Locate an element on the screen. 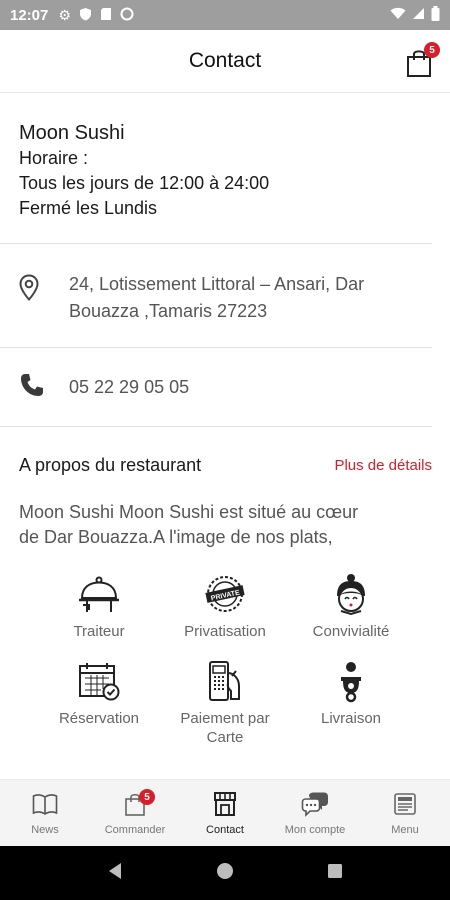  nav-mon-compte: Mon compte is located at coordinates (315, 813).